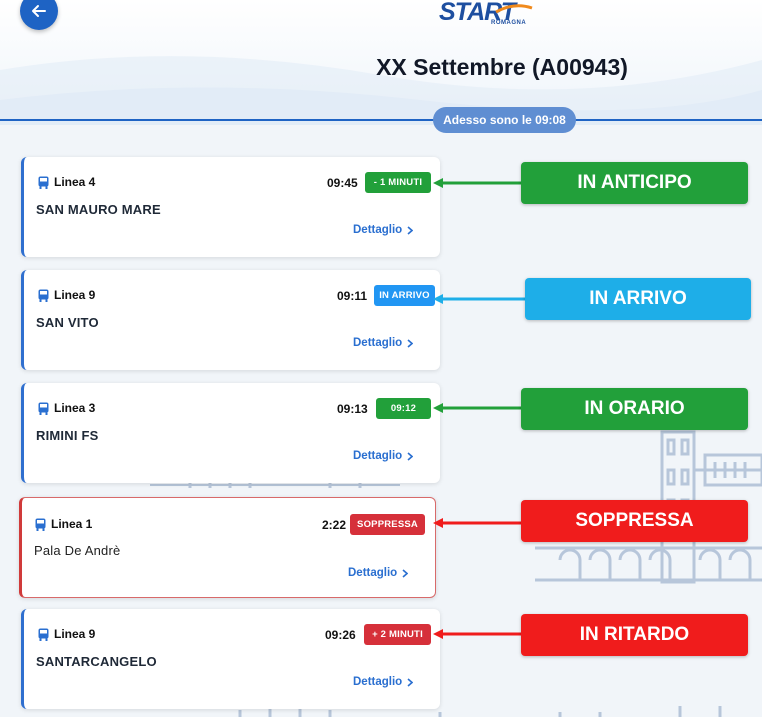 This screenshot has width=762, height=717. Describe the element at coordinates (638, 299) in the screenshot. I see `legend-label-arriving: IN ARRIVO` at that location.